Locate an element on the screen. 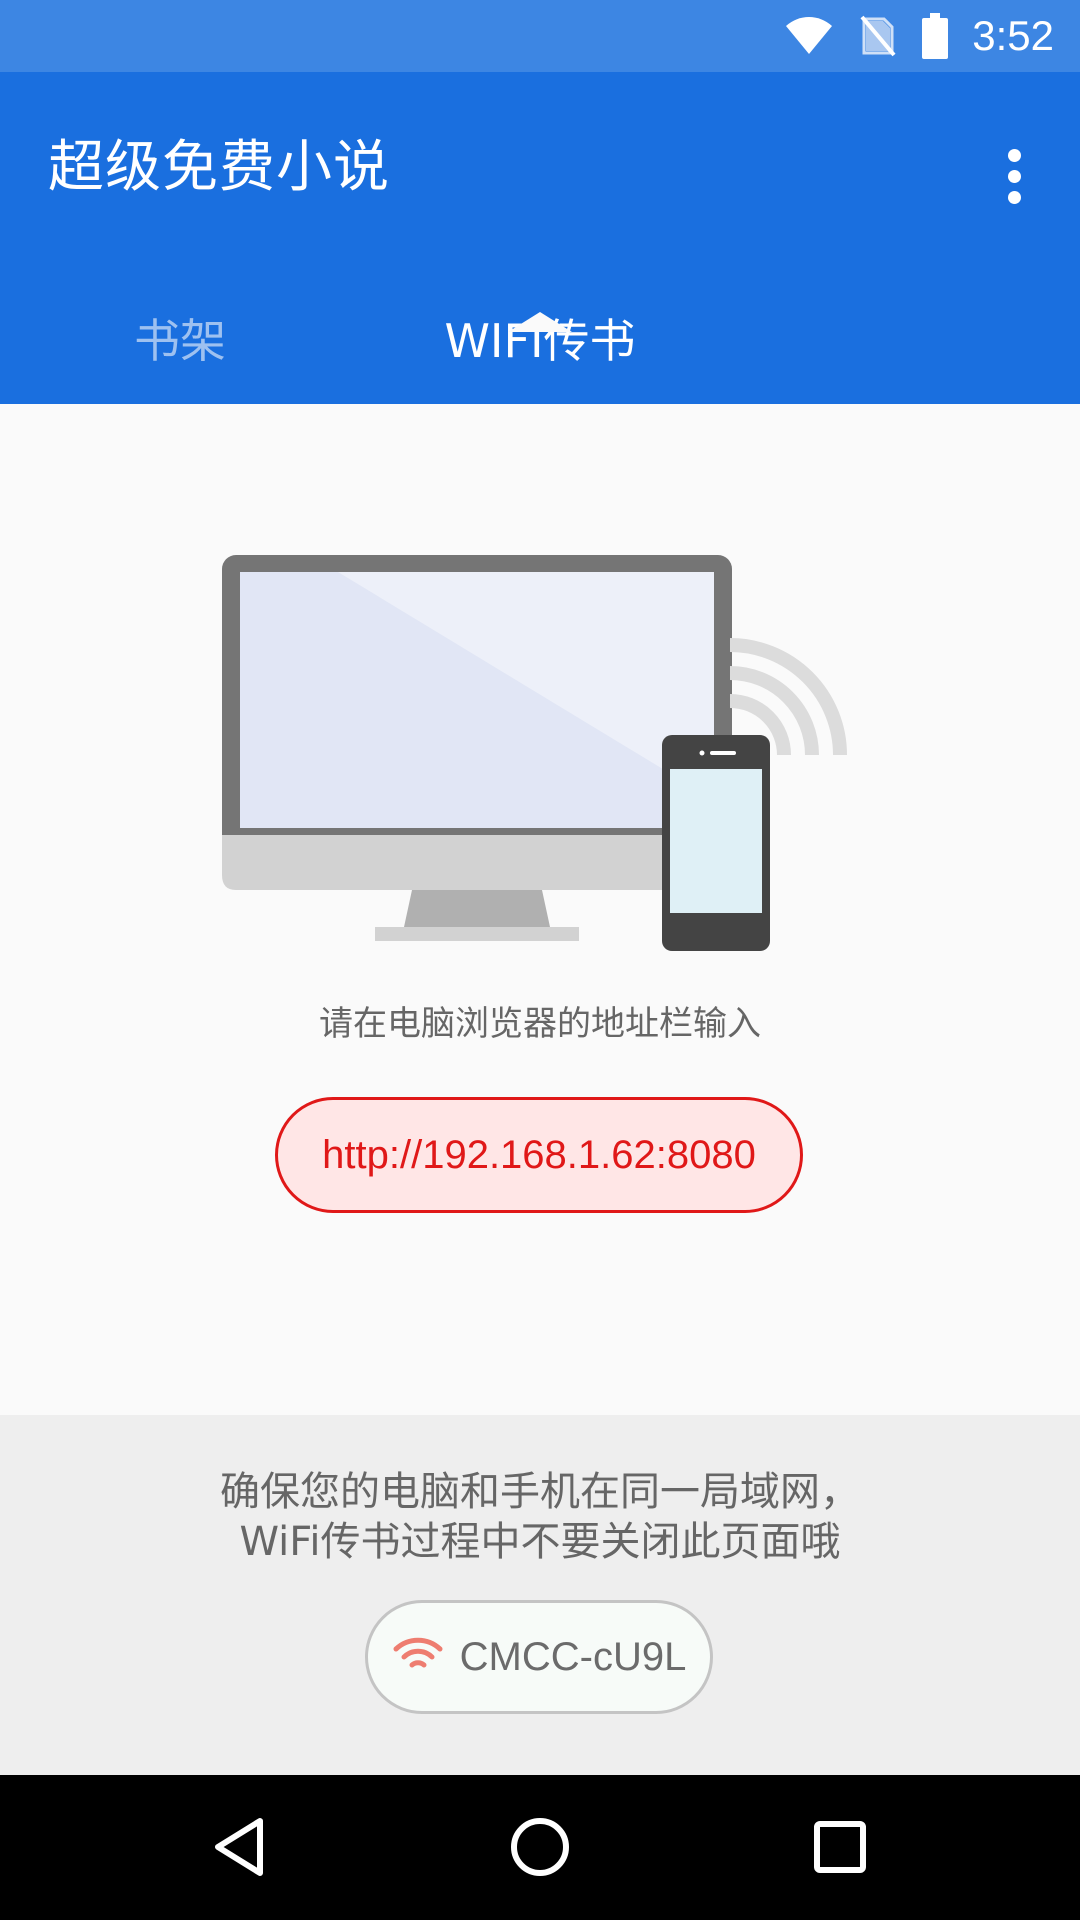  address-hint: 请在电脑浏览器的地址栏输入 is located at coordinates (540, 1024).